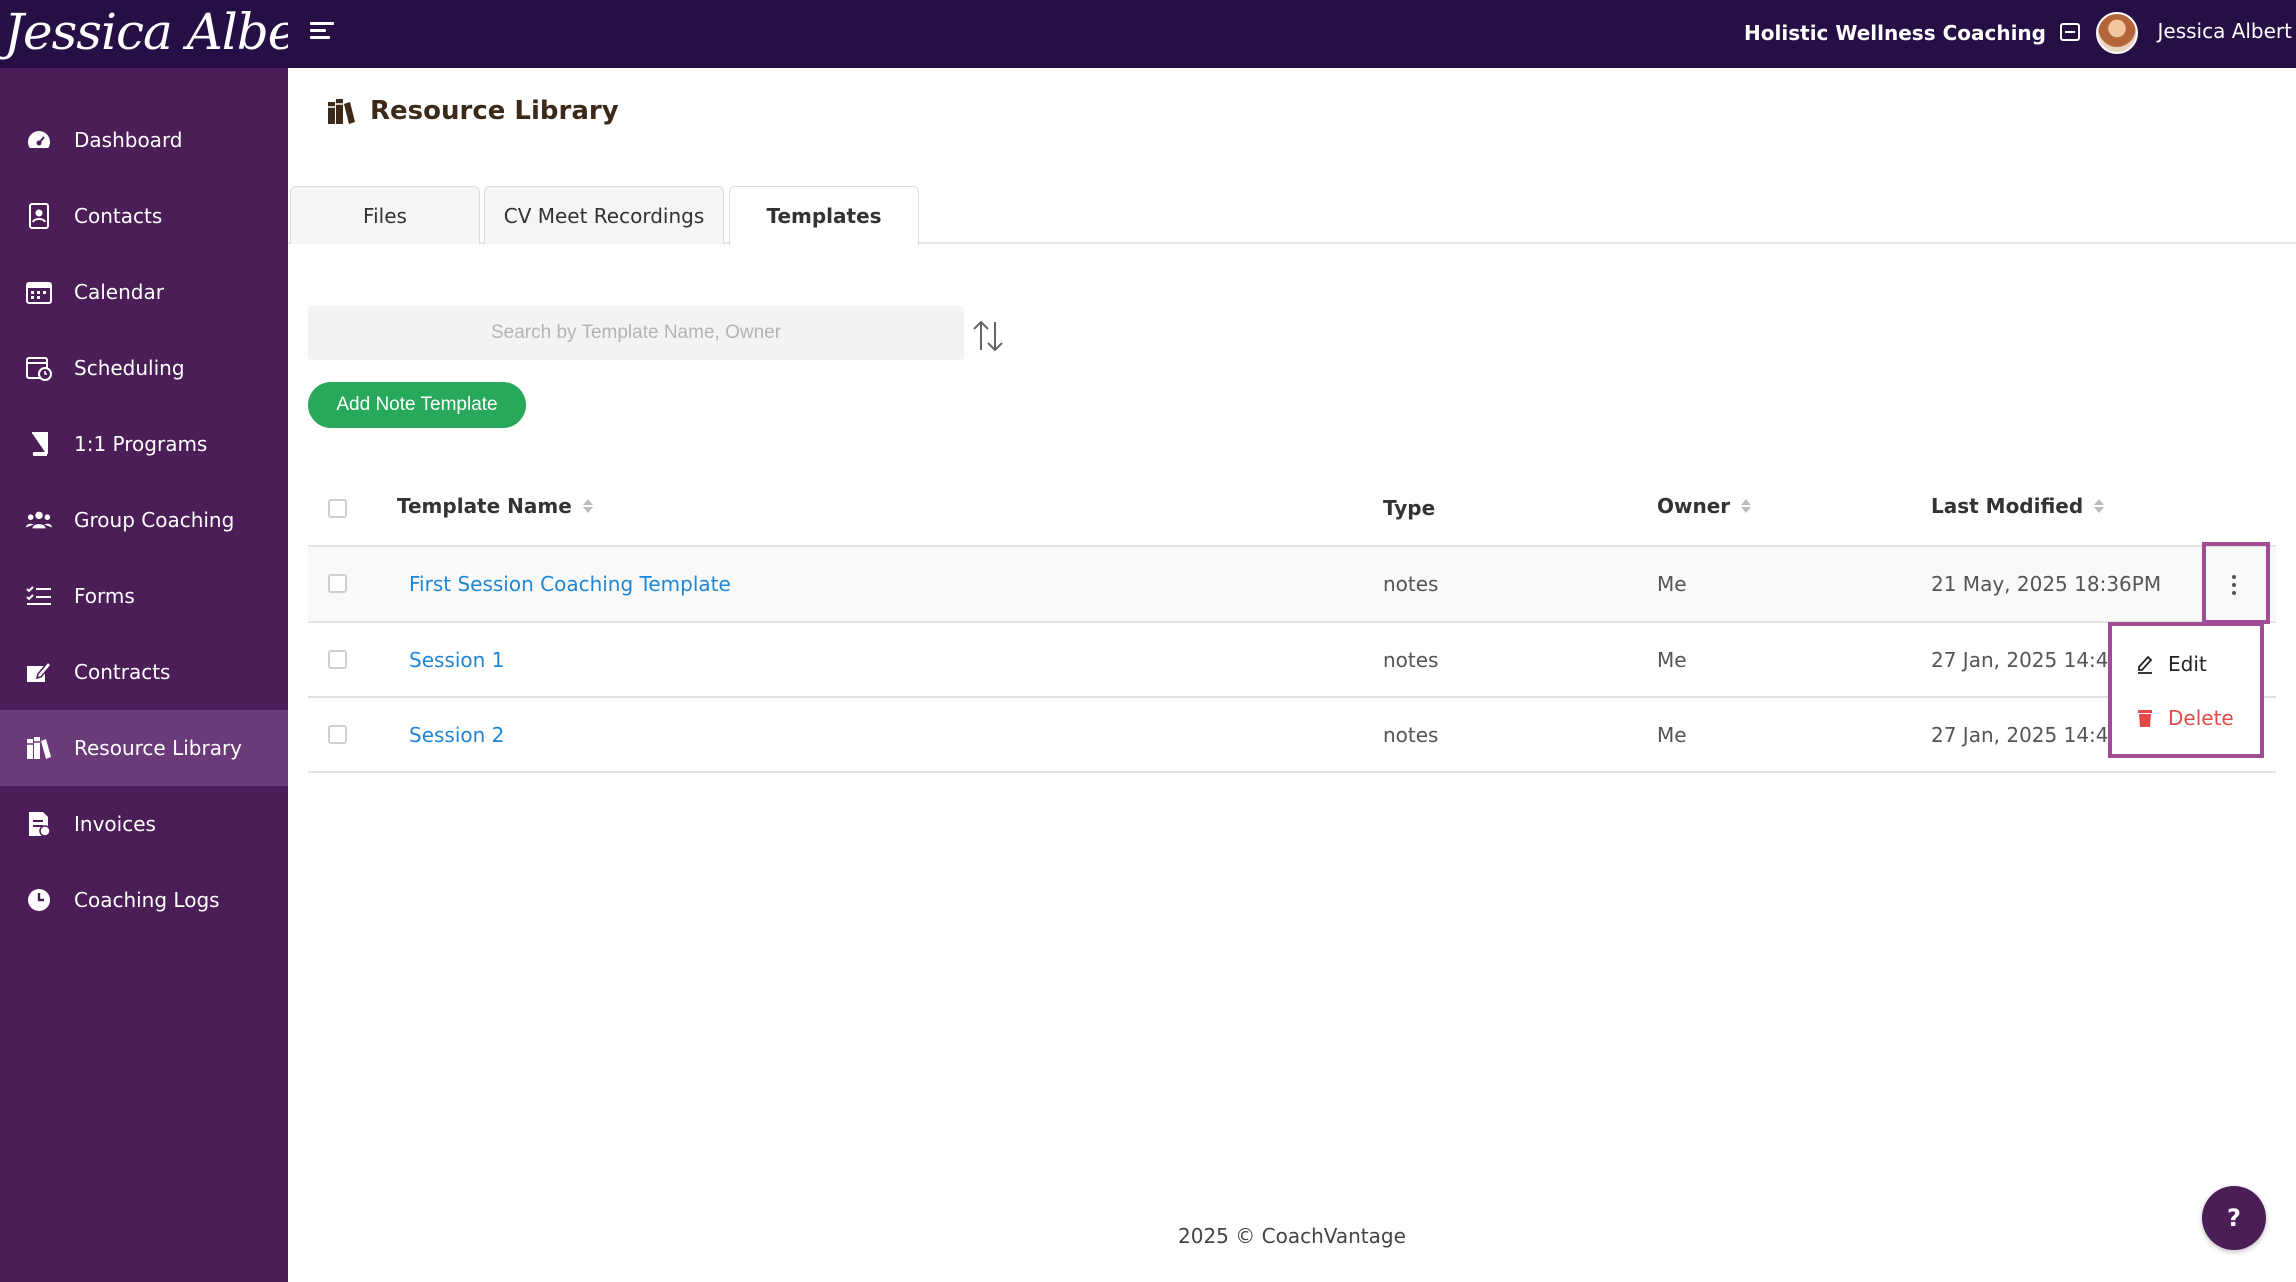 The width and height of the screenshot is (2296, 1282). I want to click on sidebar-item-resource-library: Resource Library, so click(144, 748).